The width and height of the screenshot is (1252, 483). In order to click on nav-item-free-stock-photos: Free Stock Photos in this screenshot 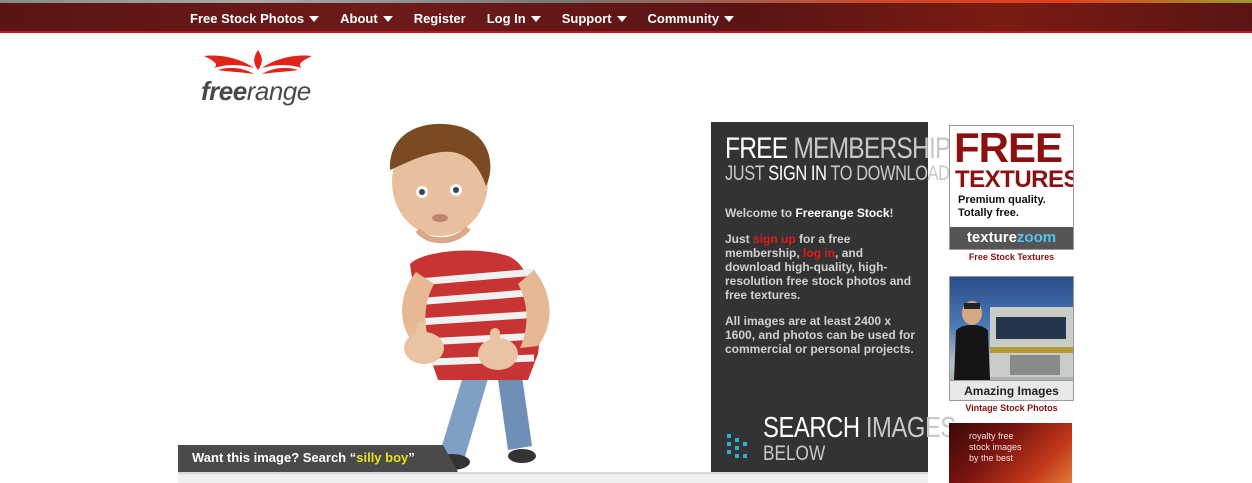, I will do `click(255, 18)`.